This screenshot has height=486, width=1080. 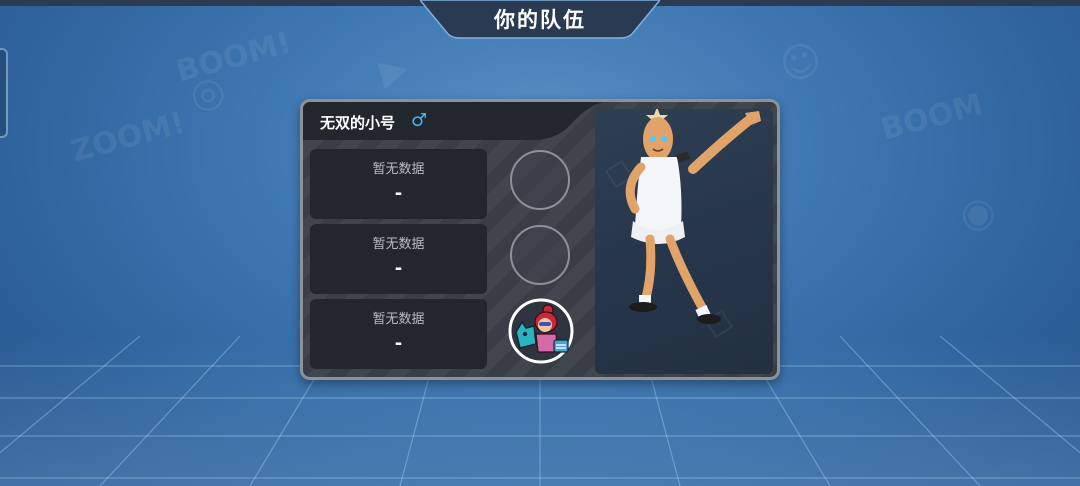 I want to click on side-drawer-handle, so click(x=4, y=93).